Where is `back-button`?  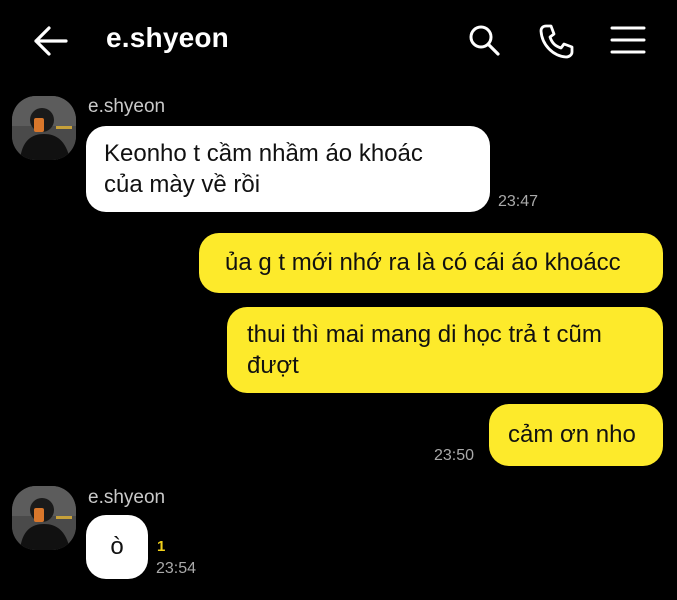
back-button is located at coordinates (50, 41).